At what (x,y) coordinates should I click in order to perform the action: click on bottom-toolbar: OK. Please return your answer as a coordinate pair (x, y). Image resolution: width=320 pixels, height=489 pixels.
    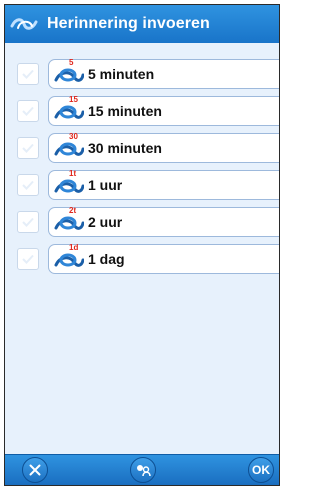
    Looking at the image, I should click on (142, 469).